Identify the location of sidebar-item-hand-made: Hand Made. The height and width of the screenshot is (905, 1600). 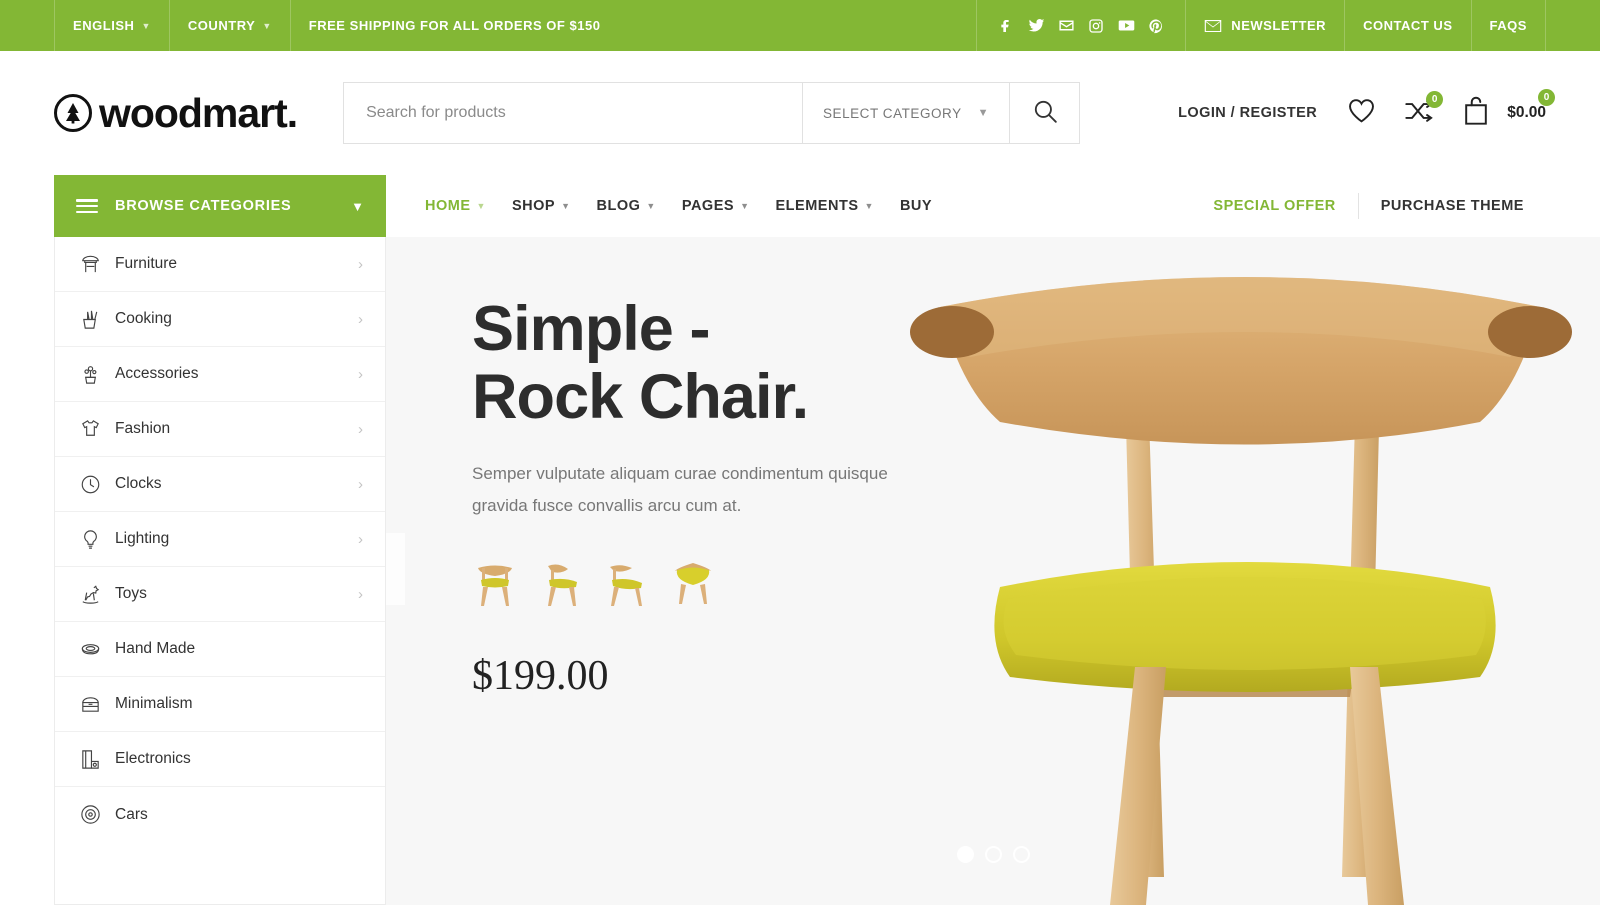
(220, 649).